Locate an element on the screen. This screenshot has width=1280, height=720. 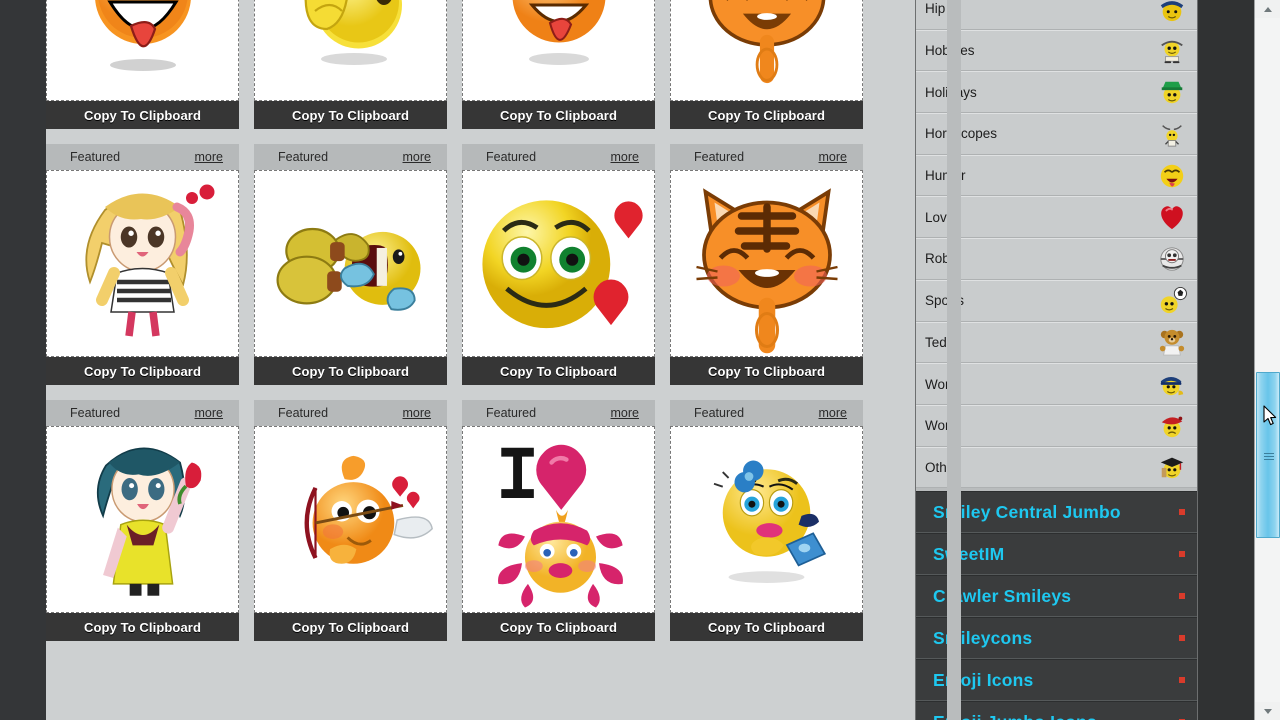
hip-smiley-icon is located at coordinates (1172, 12).